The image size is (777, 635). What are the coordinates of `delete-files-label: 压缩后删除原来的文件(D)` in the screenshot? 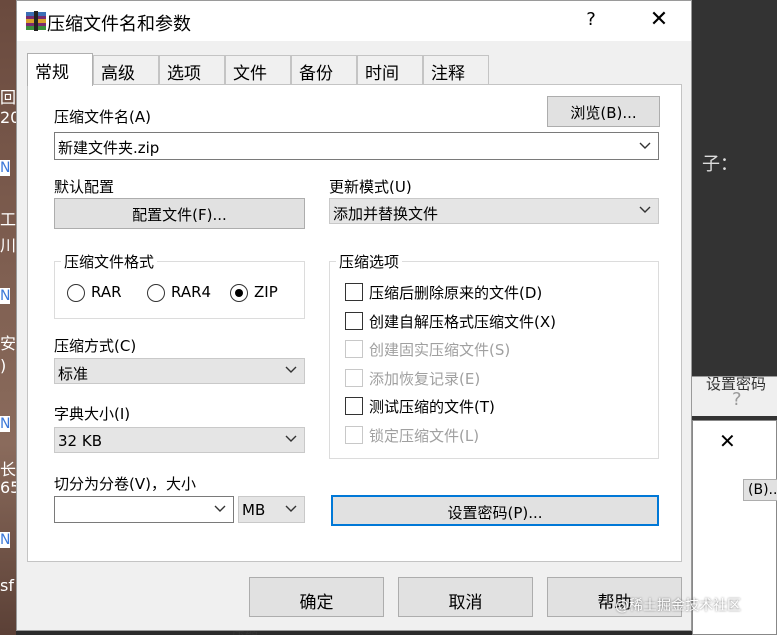 It's located at (456, 293).